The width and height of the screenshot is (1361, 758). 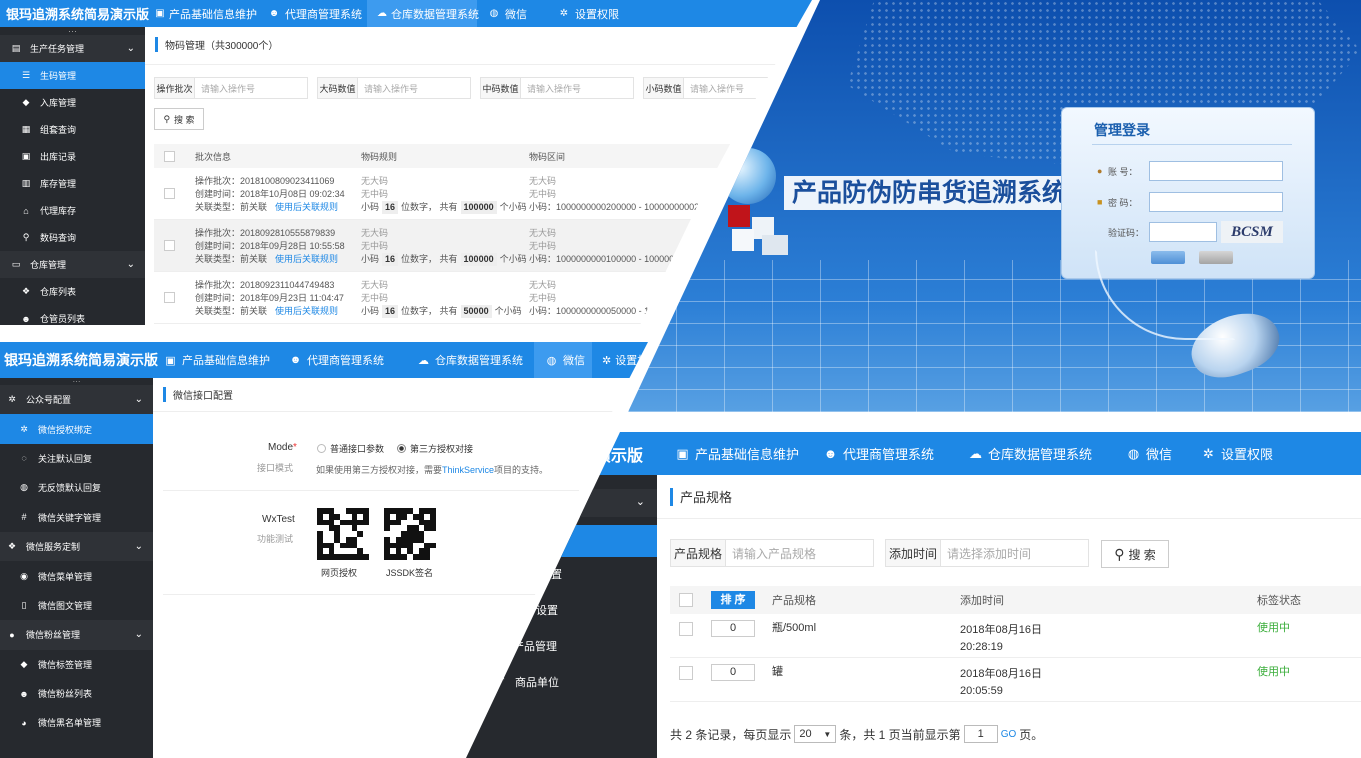 I want to click on sidebar-item-4: ▣ 出库记录, so click(x=72, y=156).